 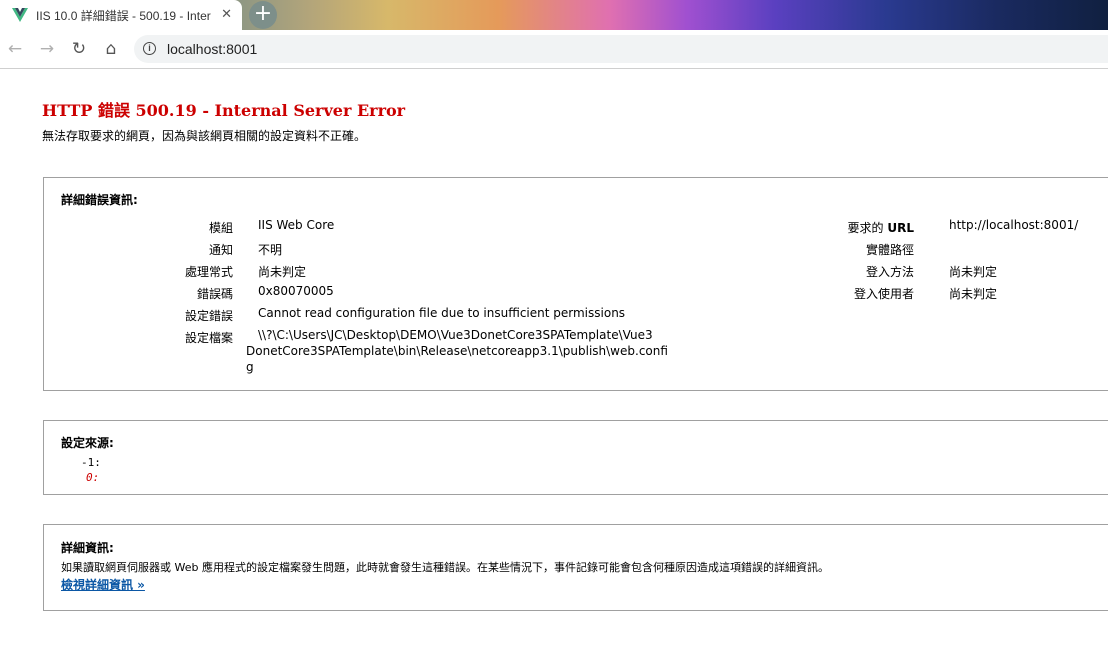 What do you see at coordinates (296, 291) in the screenshot?
I see `error-code-value: 0x80070005` at bounding box center [296, 291].